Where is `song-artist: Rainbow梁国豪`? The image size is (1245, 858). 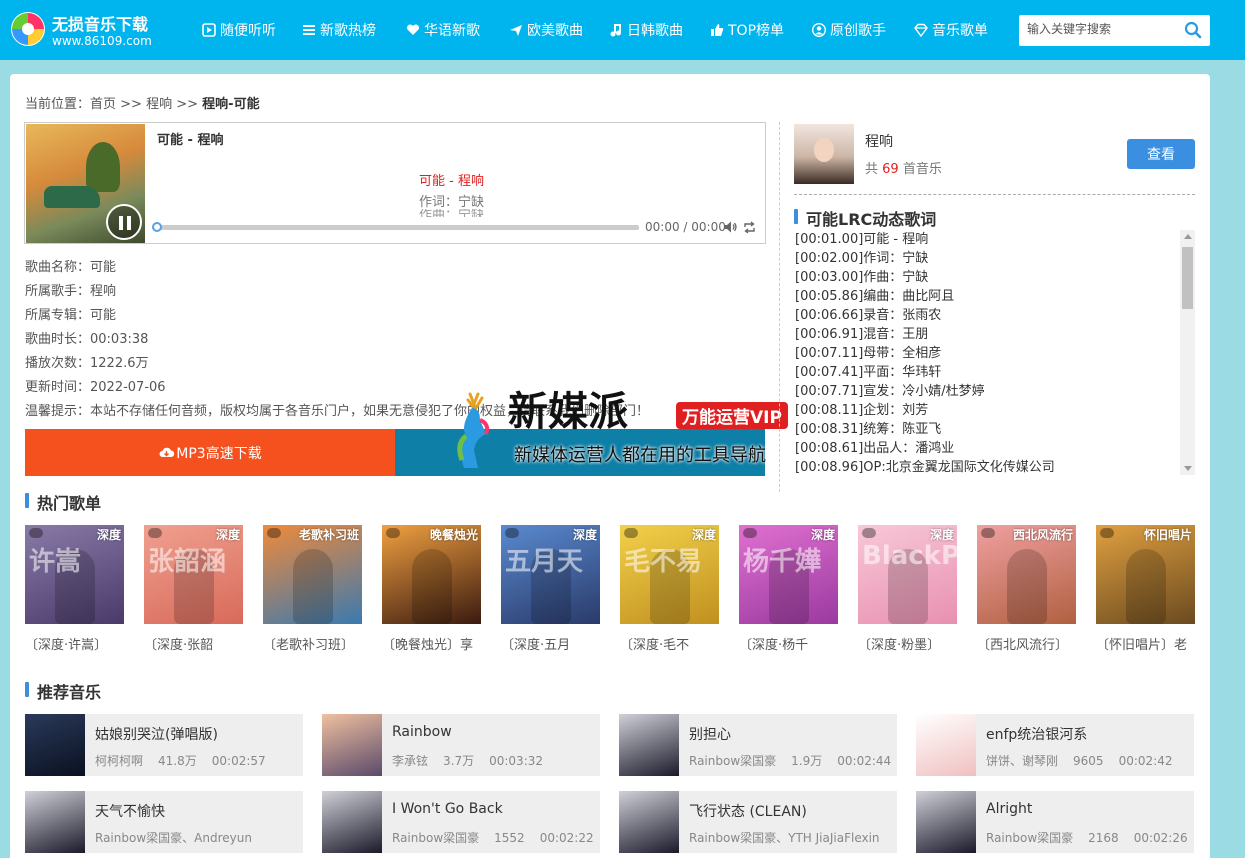 song-artist: Rainbow梁国豪 is located at coordinates (733, 761).